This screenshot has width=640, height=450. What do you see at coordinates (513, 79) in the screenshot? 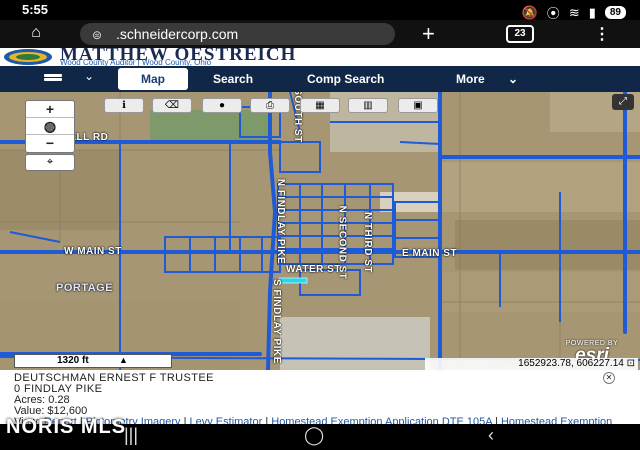
I see `nav-more-chevron-icon: ⌄` at bounding box center [513, 79].